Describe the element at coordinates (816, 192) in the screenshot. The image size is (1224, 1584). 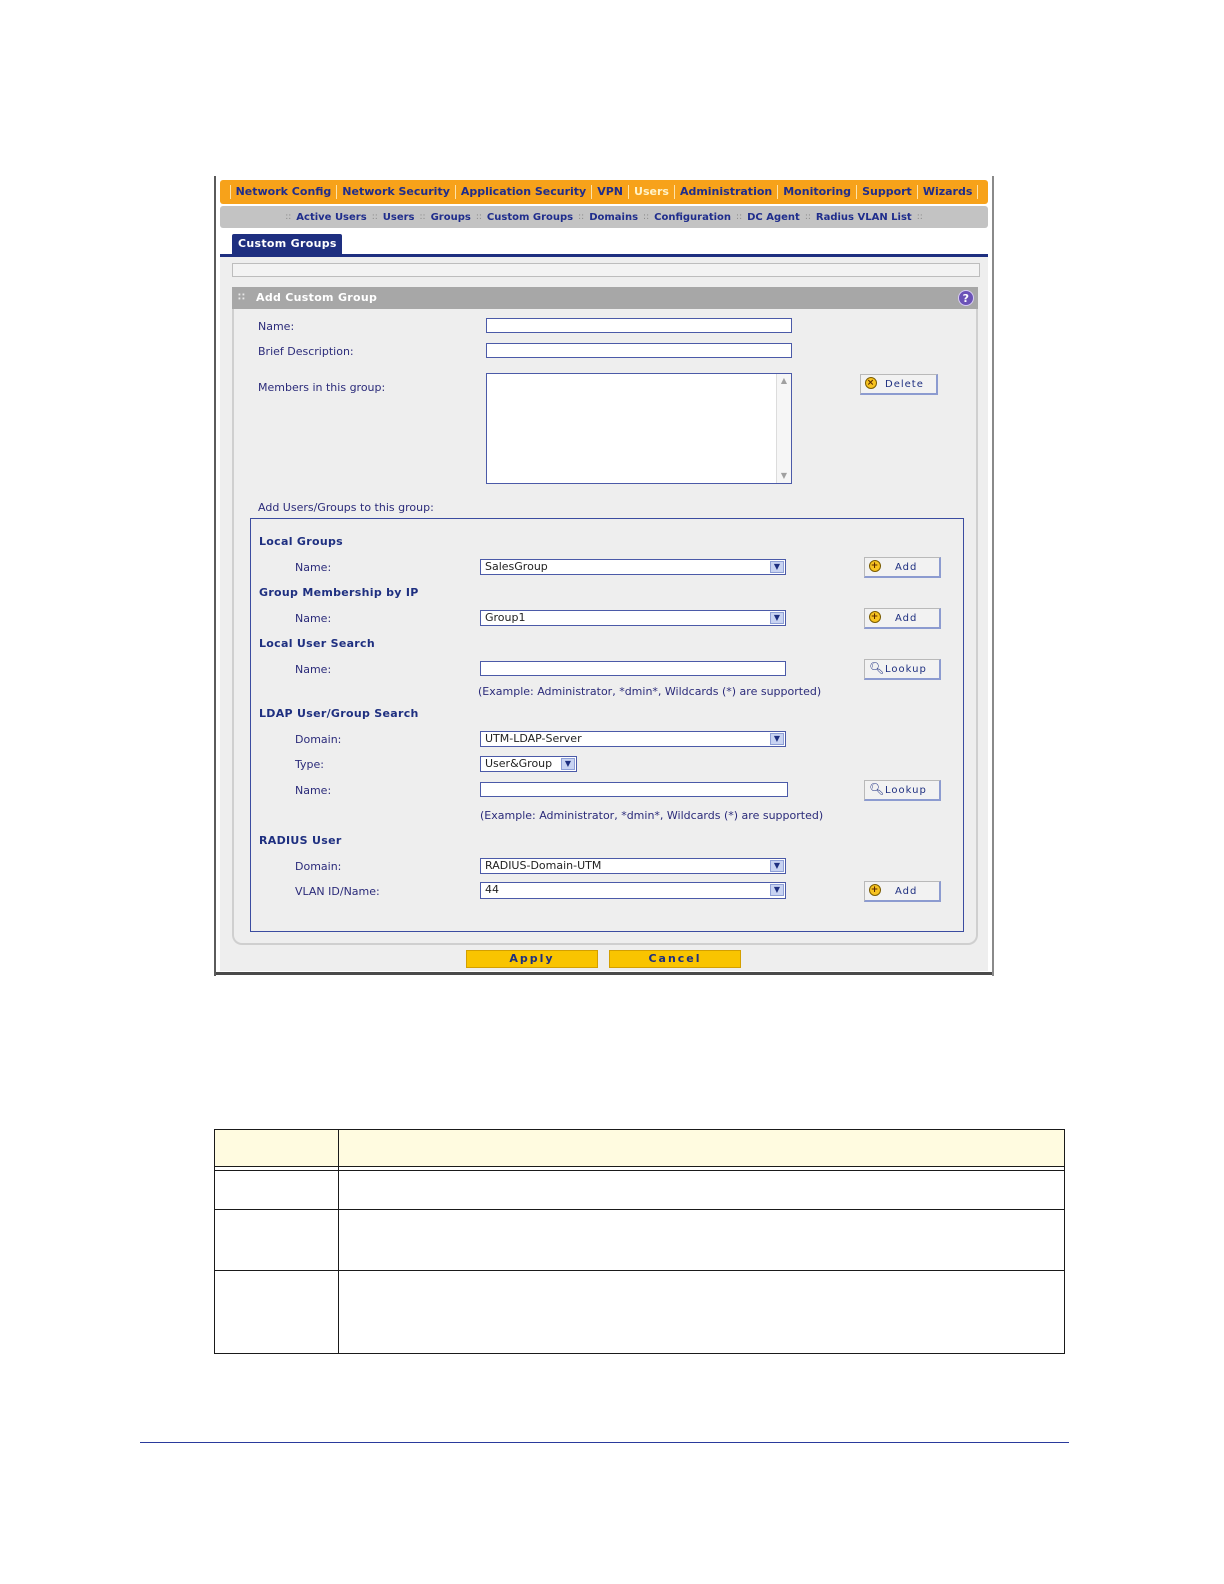
I see `nav-monitoring: Monitoring` at that location.